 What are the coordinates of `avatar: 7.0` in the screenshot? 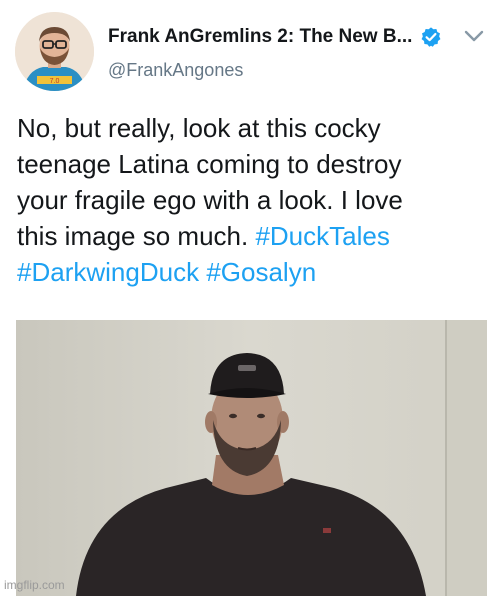 It's located at (54, 51).